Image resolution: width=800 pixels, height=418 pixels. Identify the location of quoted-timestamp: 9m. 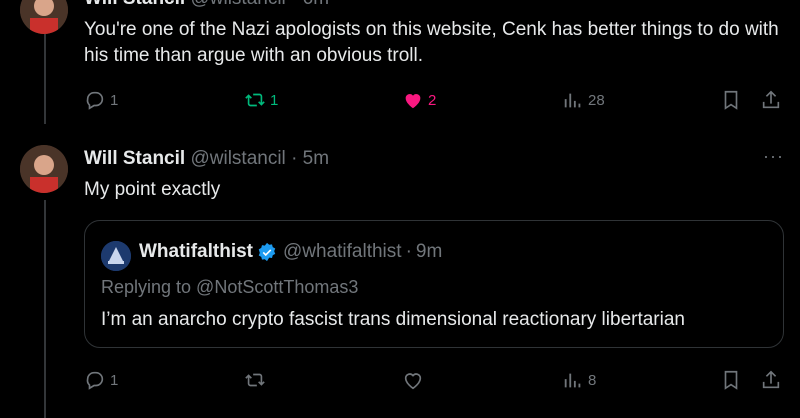
(429, 252).